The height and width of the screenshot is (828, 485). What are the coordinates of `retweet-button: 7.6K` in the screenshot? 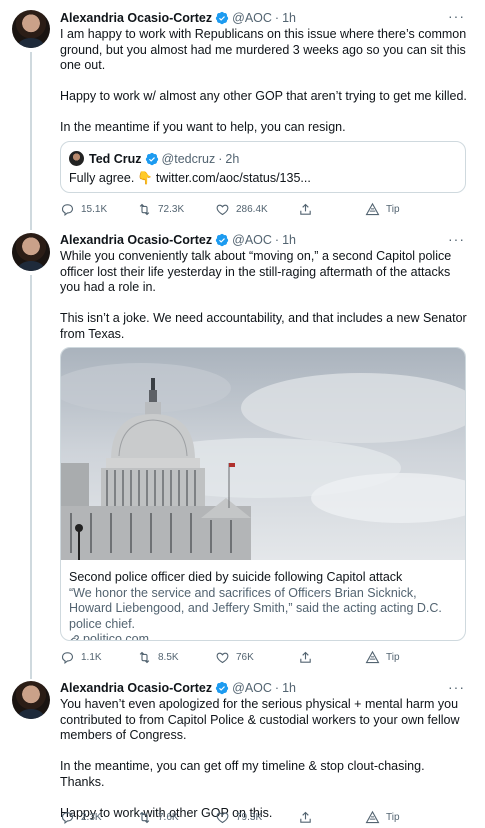 It's located at (158, 817).